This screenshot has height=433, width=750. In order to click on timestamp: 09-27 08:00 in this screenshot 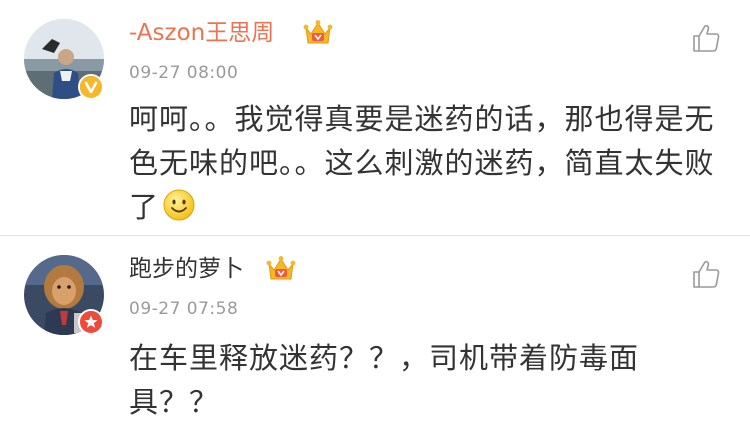, I will do `click(184, 73)`.